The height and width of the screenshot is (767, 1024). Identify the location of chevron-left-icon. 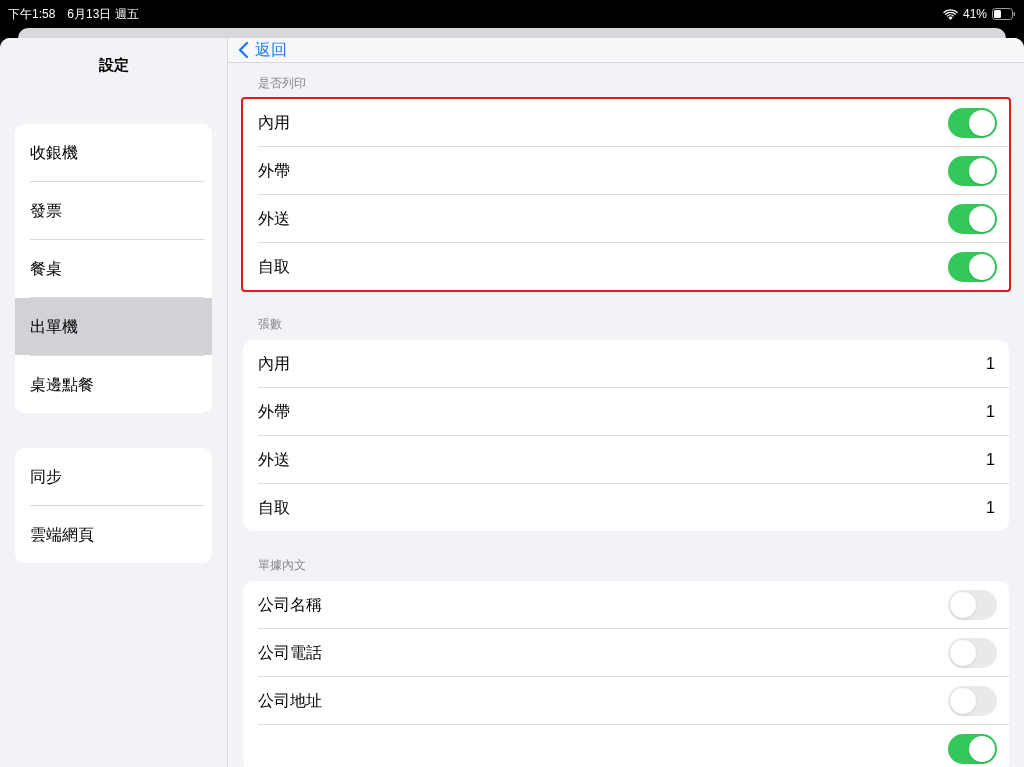
(243, 50).